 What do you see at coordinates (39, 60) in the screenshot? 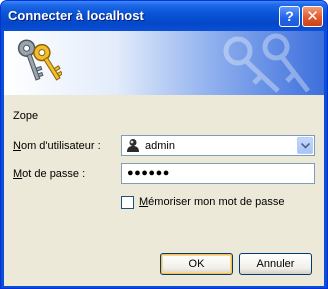
I see `keys-icon` at bounding box center [39, 60].